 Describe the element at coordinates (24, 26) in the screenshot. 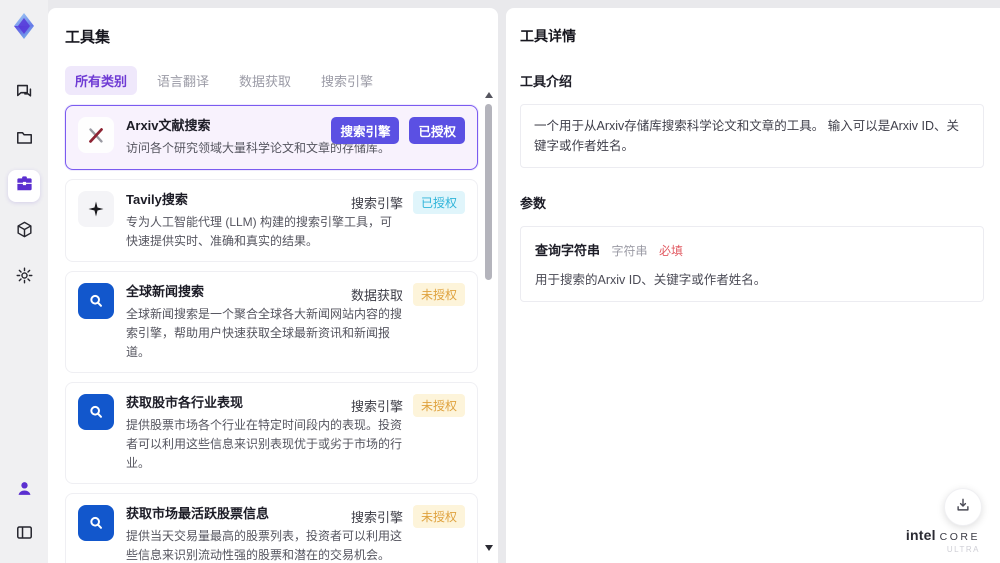

I see `app-logo-icon` at that location.